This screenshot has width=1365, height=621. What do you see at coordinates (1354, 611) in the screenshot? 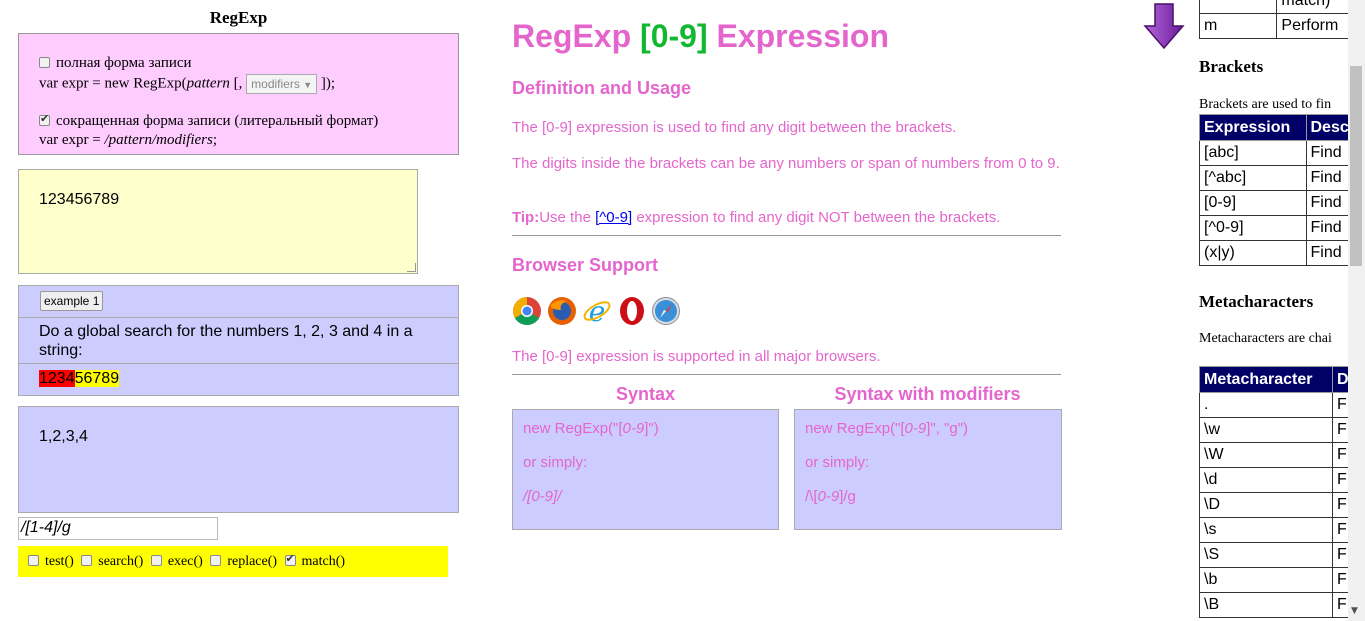
I see `scroll-down-arrow-icon: ▼` at bounding box center [1354, 611].